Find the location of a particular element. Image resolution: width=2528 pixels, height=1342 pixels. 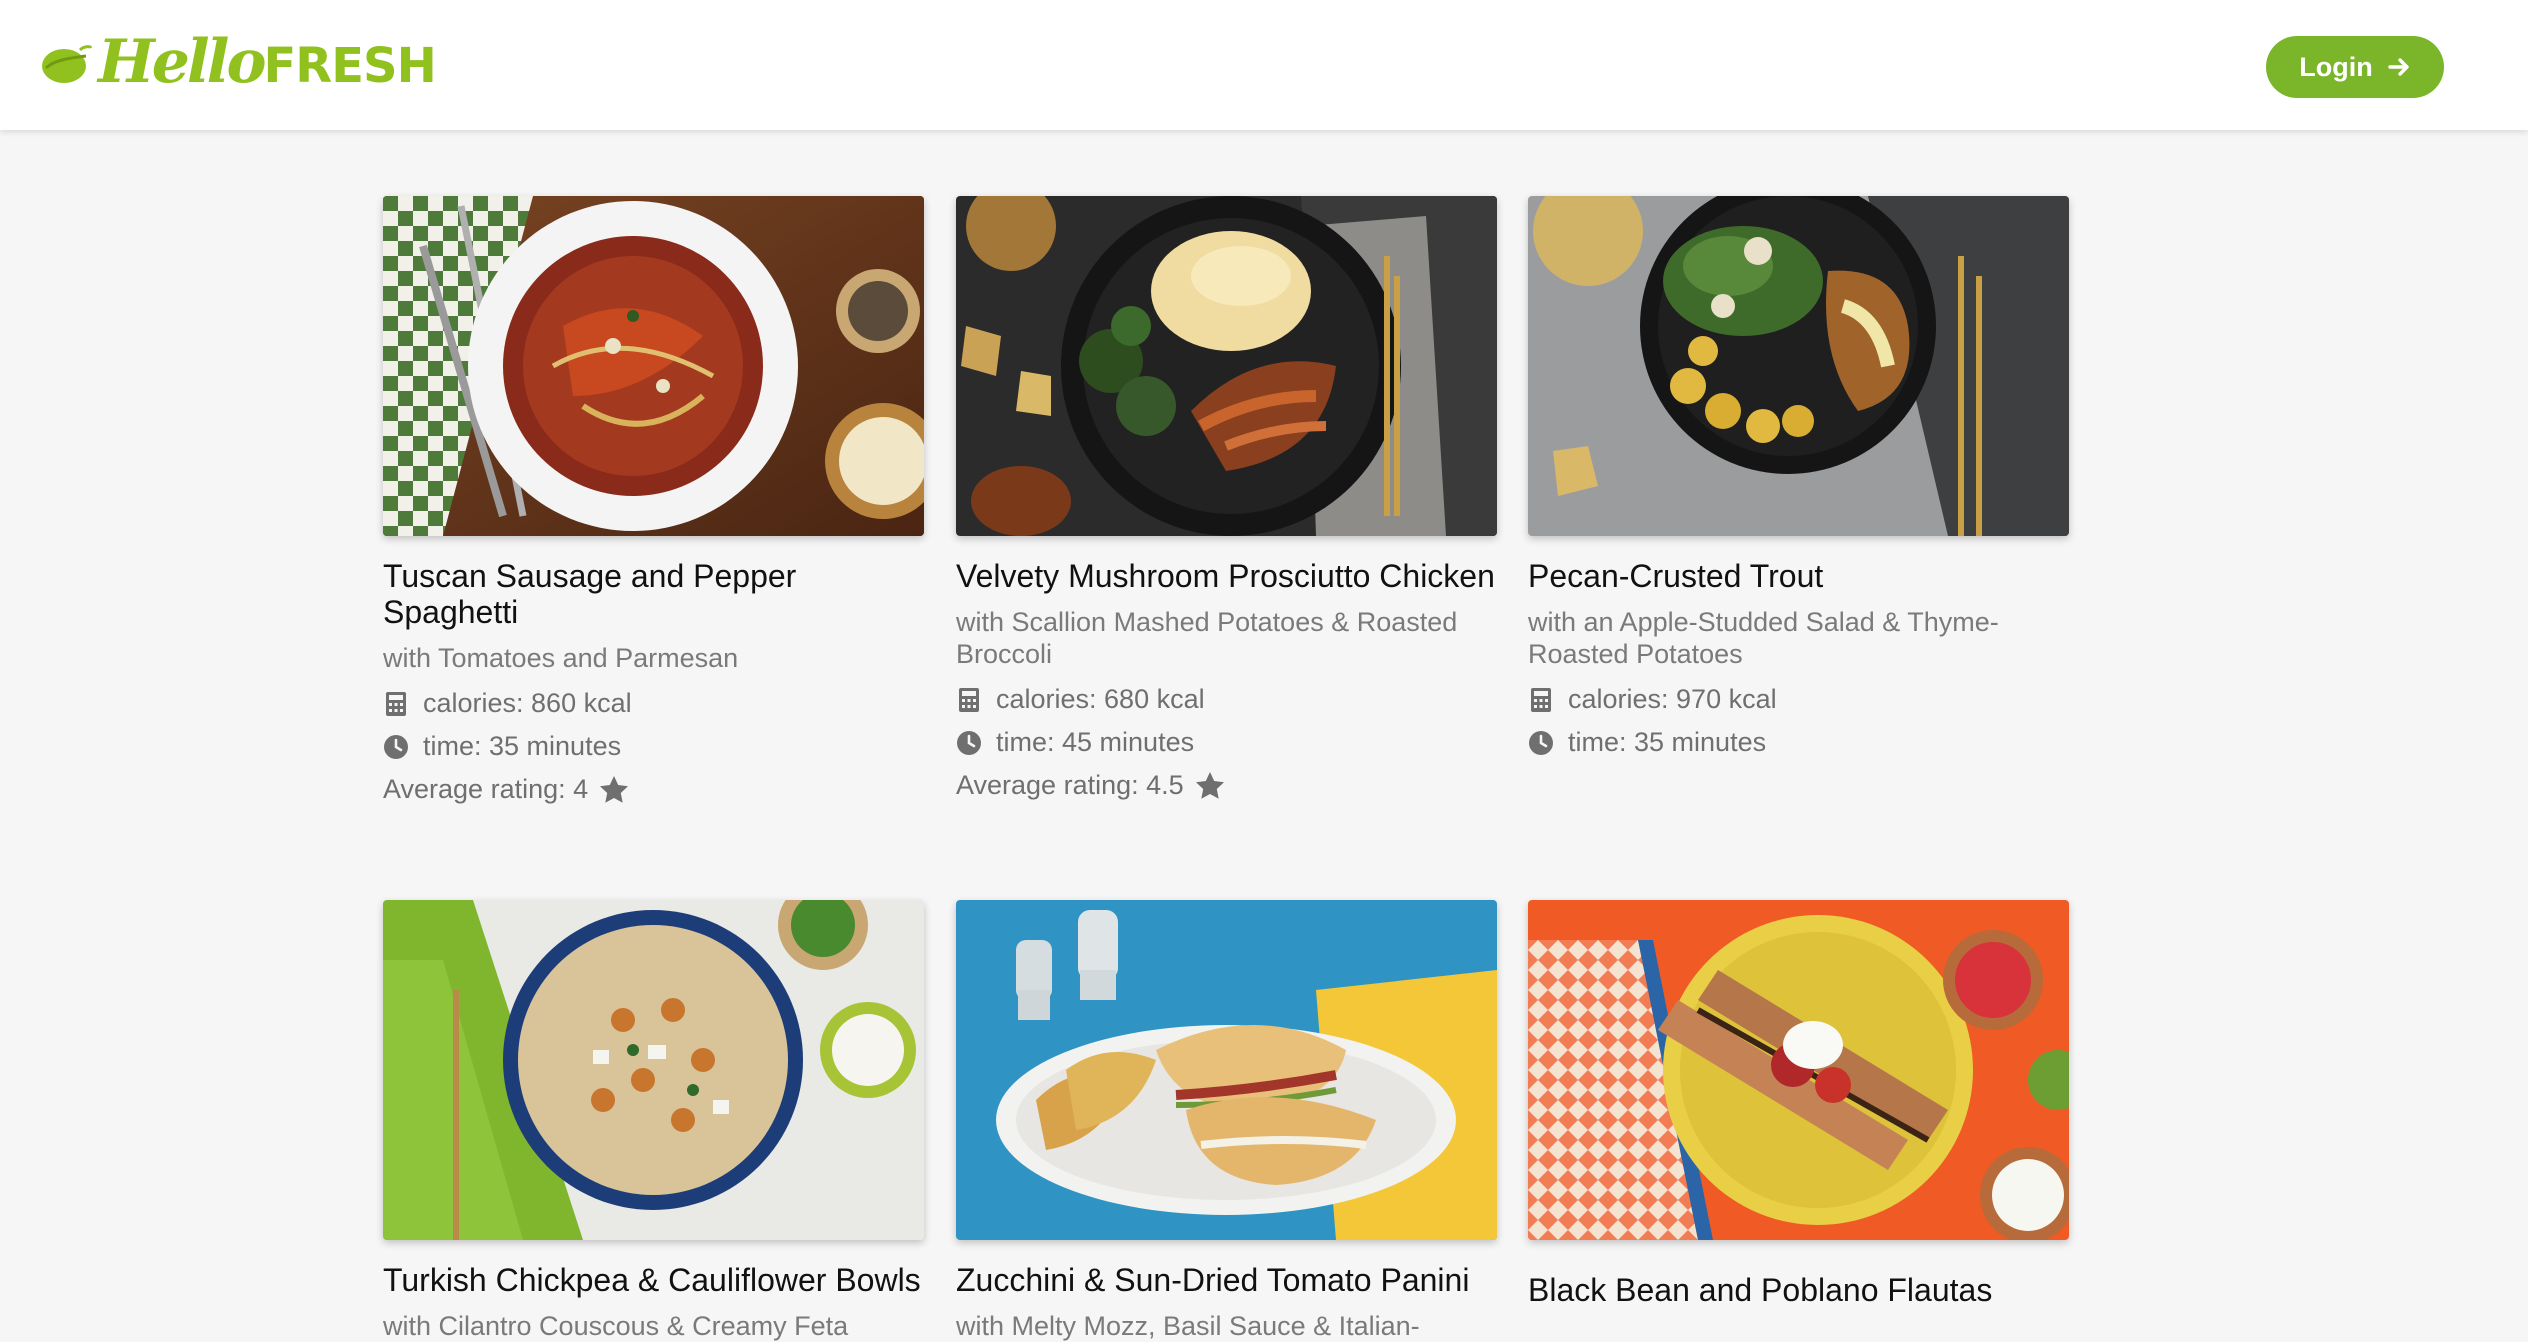

login-button: Login is located at coordinates (2355, 67).